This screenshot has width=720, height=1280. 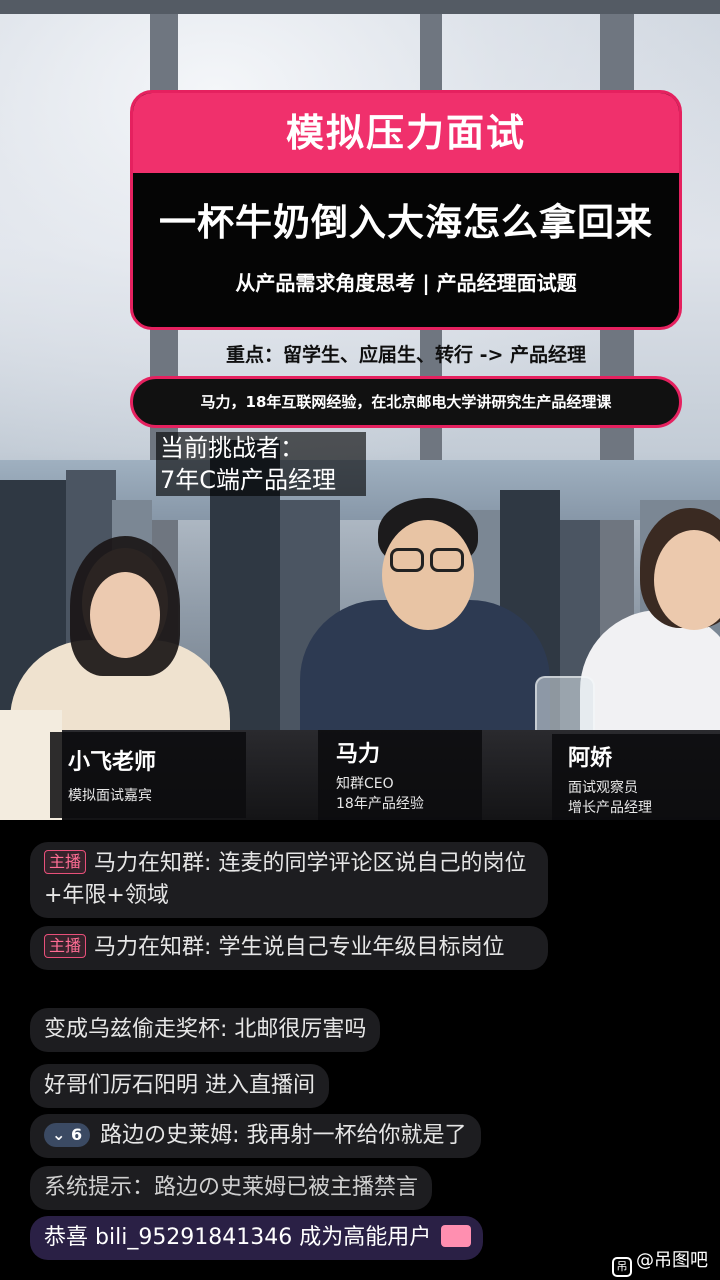 I want to click on chat-message: 主播 马力在知群: 连麦的同学评论区说自己的岗位+年限+领域, so click(x=289, y=880).